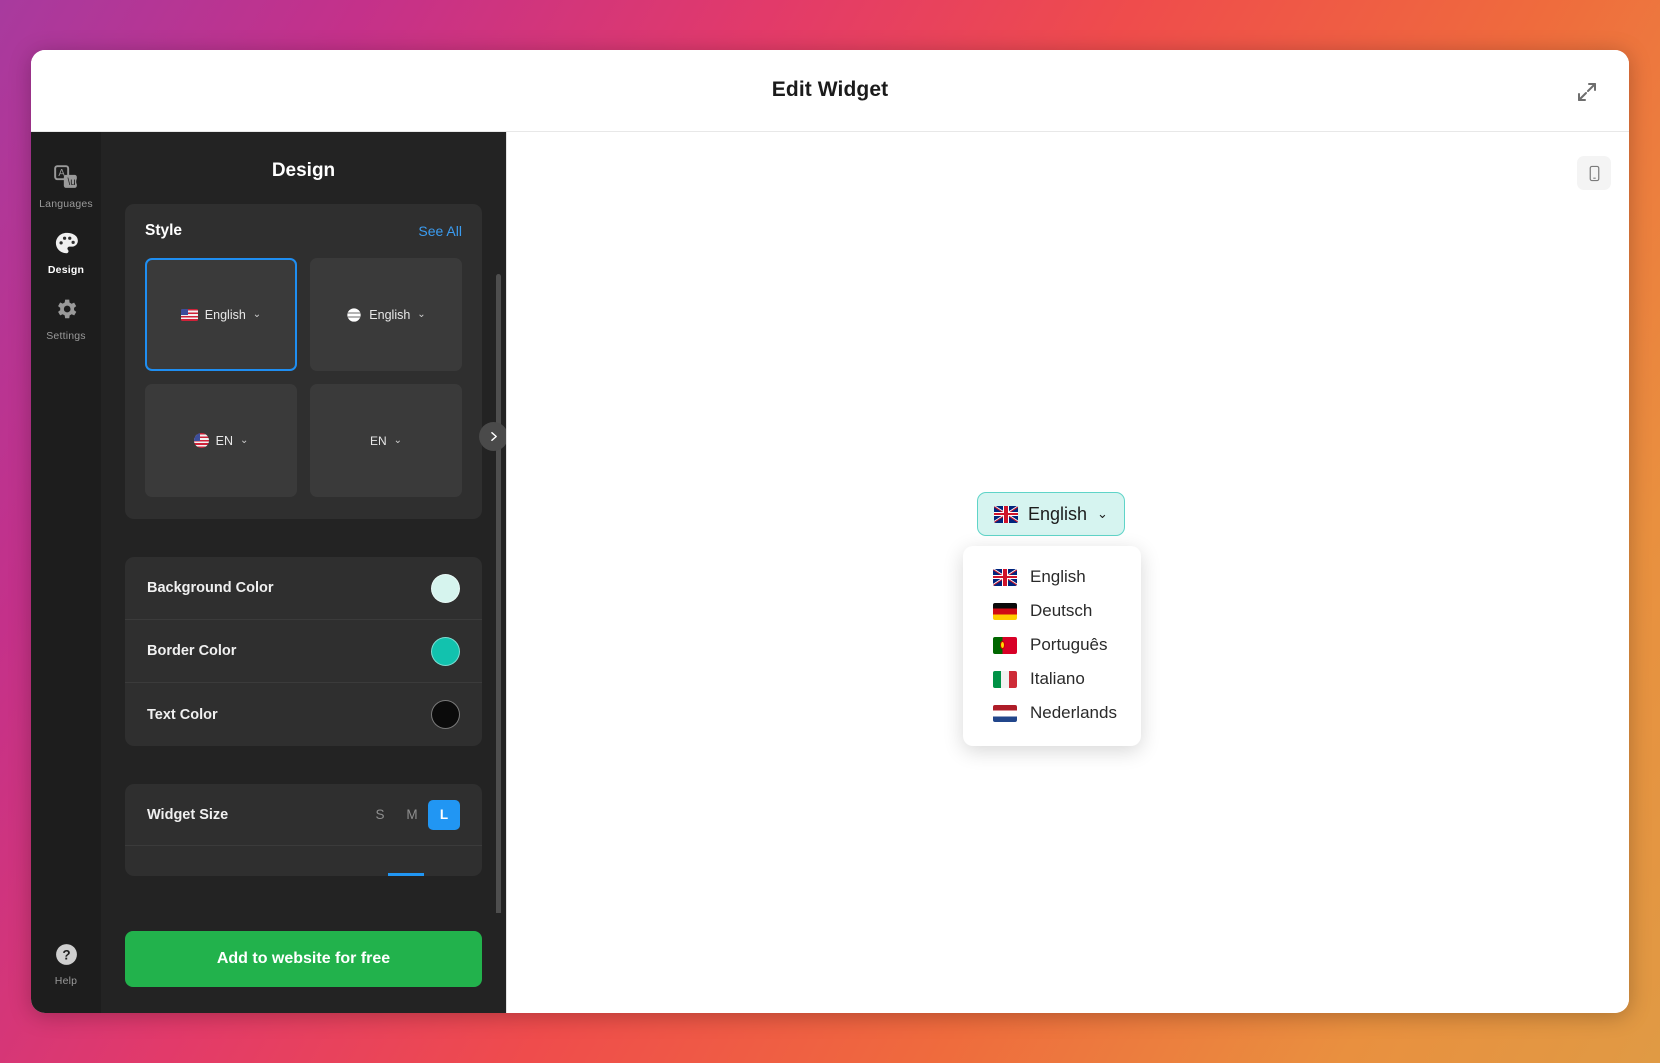  What do you see at coordinates (73, 182) in the screenshot?
I see `svg-text: \u6587` at bounding box center [73, 182].